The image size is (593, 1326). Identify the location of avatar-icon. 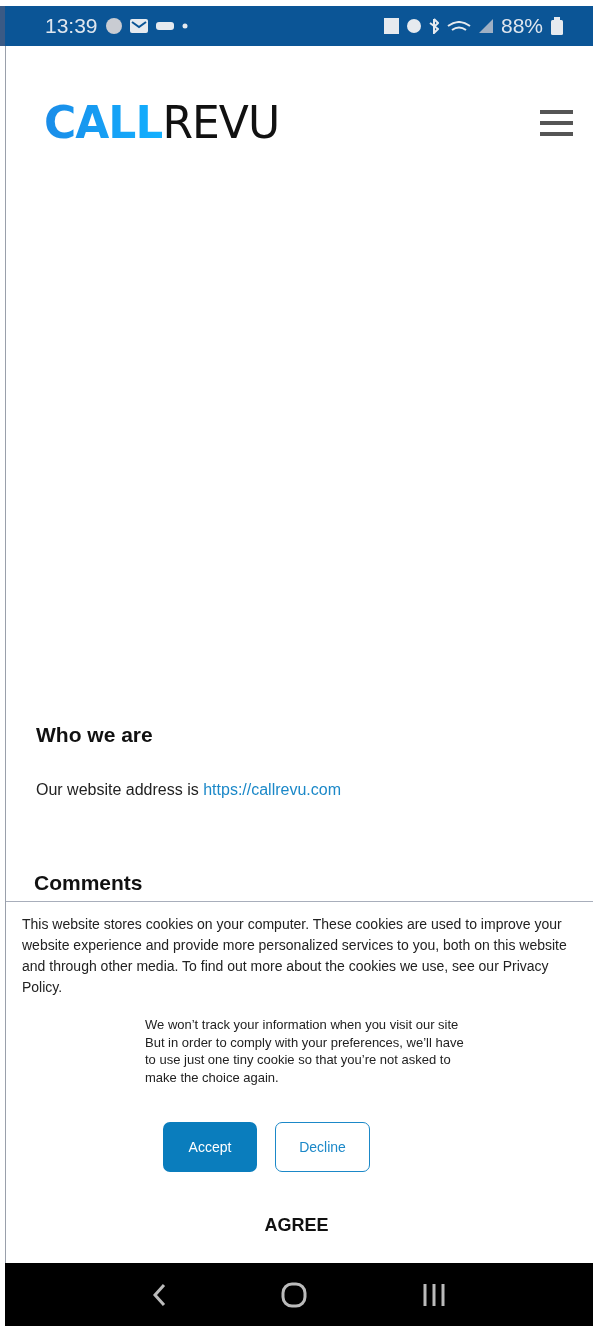
(113, 26).